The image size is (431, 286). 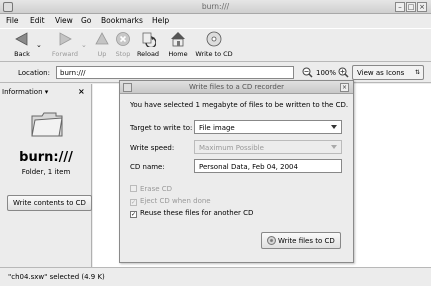 I want to click on window-title: burn:///, so click(x=215, y=6).